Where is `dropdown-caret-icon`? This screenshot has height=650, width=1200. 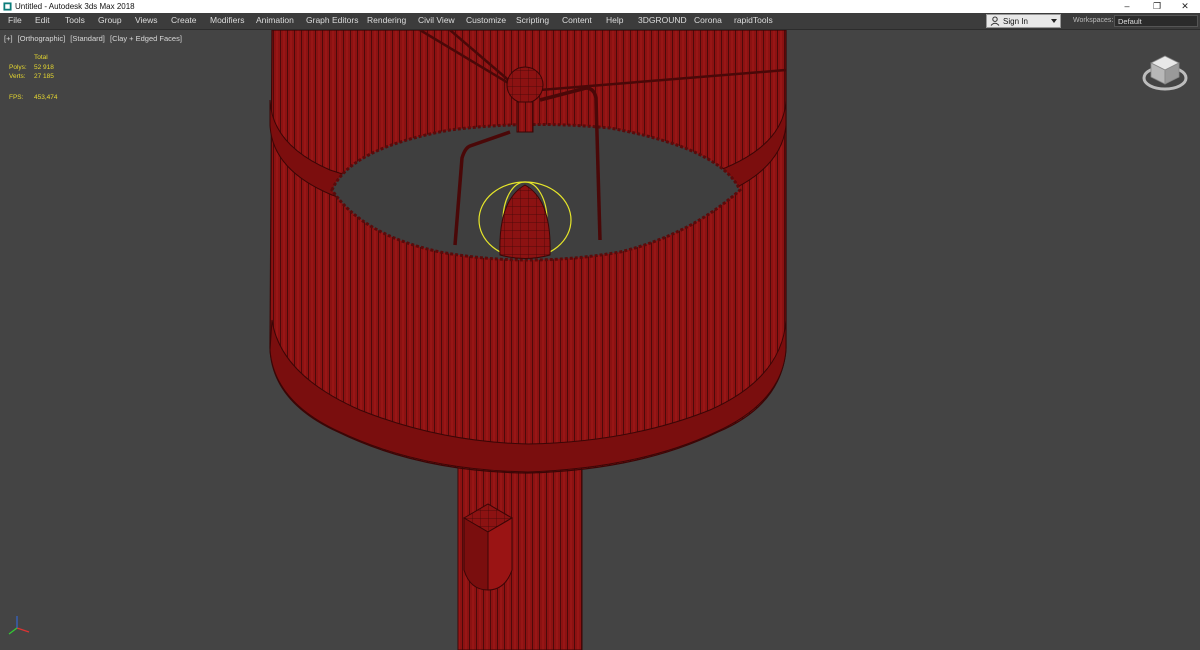
dropdown-caret-icon is located at coordinates (1054, 21).